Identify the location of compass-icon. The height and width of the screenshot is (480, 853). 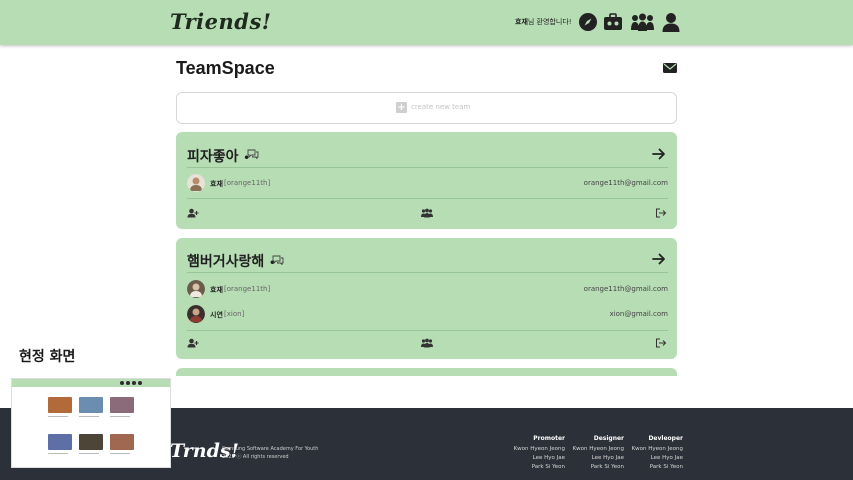
(588, 22).